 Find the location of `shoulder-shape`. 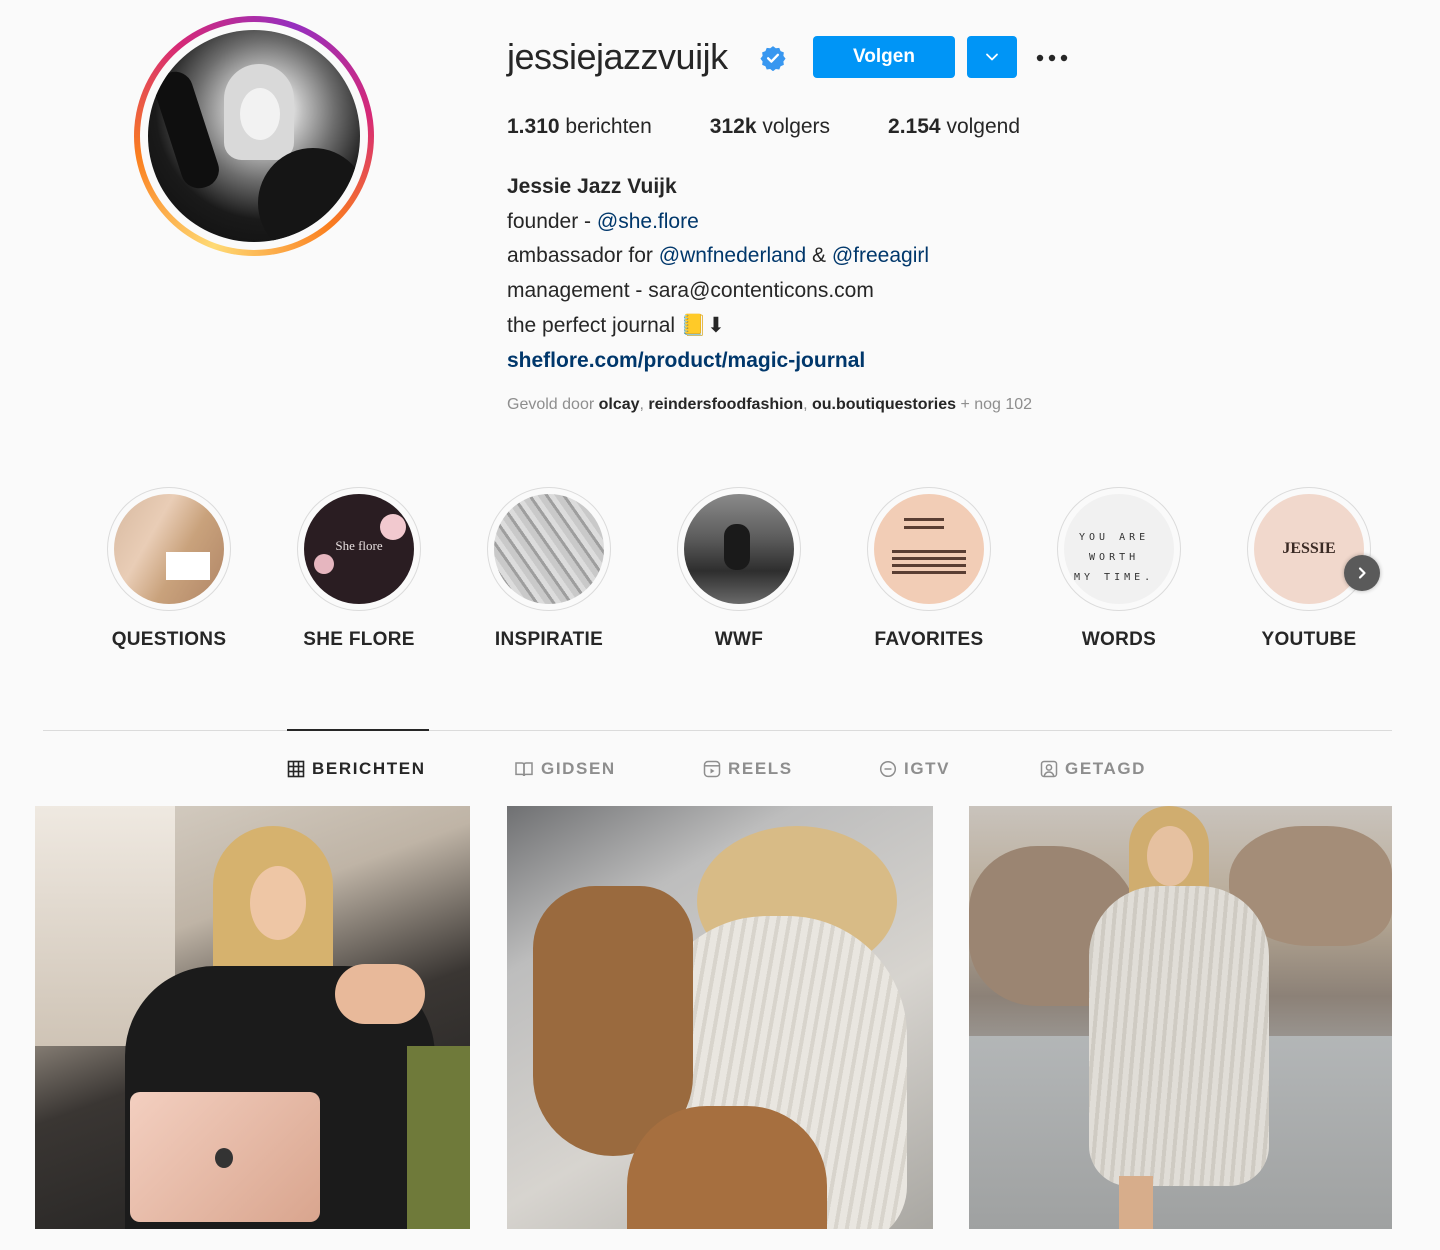

shoulder-shape is located at coordinates (380, 994).